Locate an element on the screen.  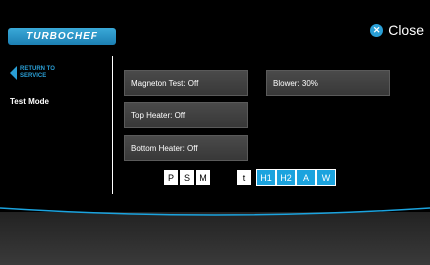
mode-group-t: t is located at coordinates (244, 177).